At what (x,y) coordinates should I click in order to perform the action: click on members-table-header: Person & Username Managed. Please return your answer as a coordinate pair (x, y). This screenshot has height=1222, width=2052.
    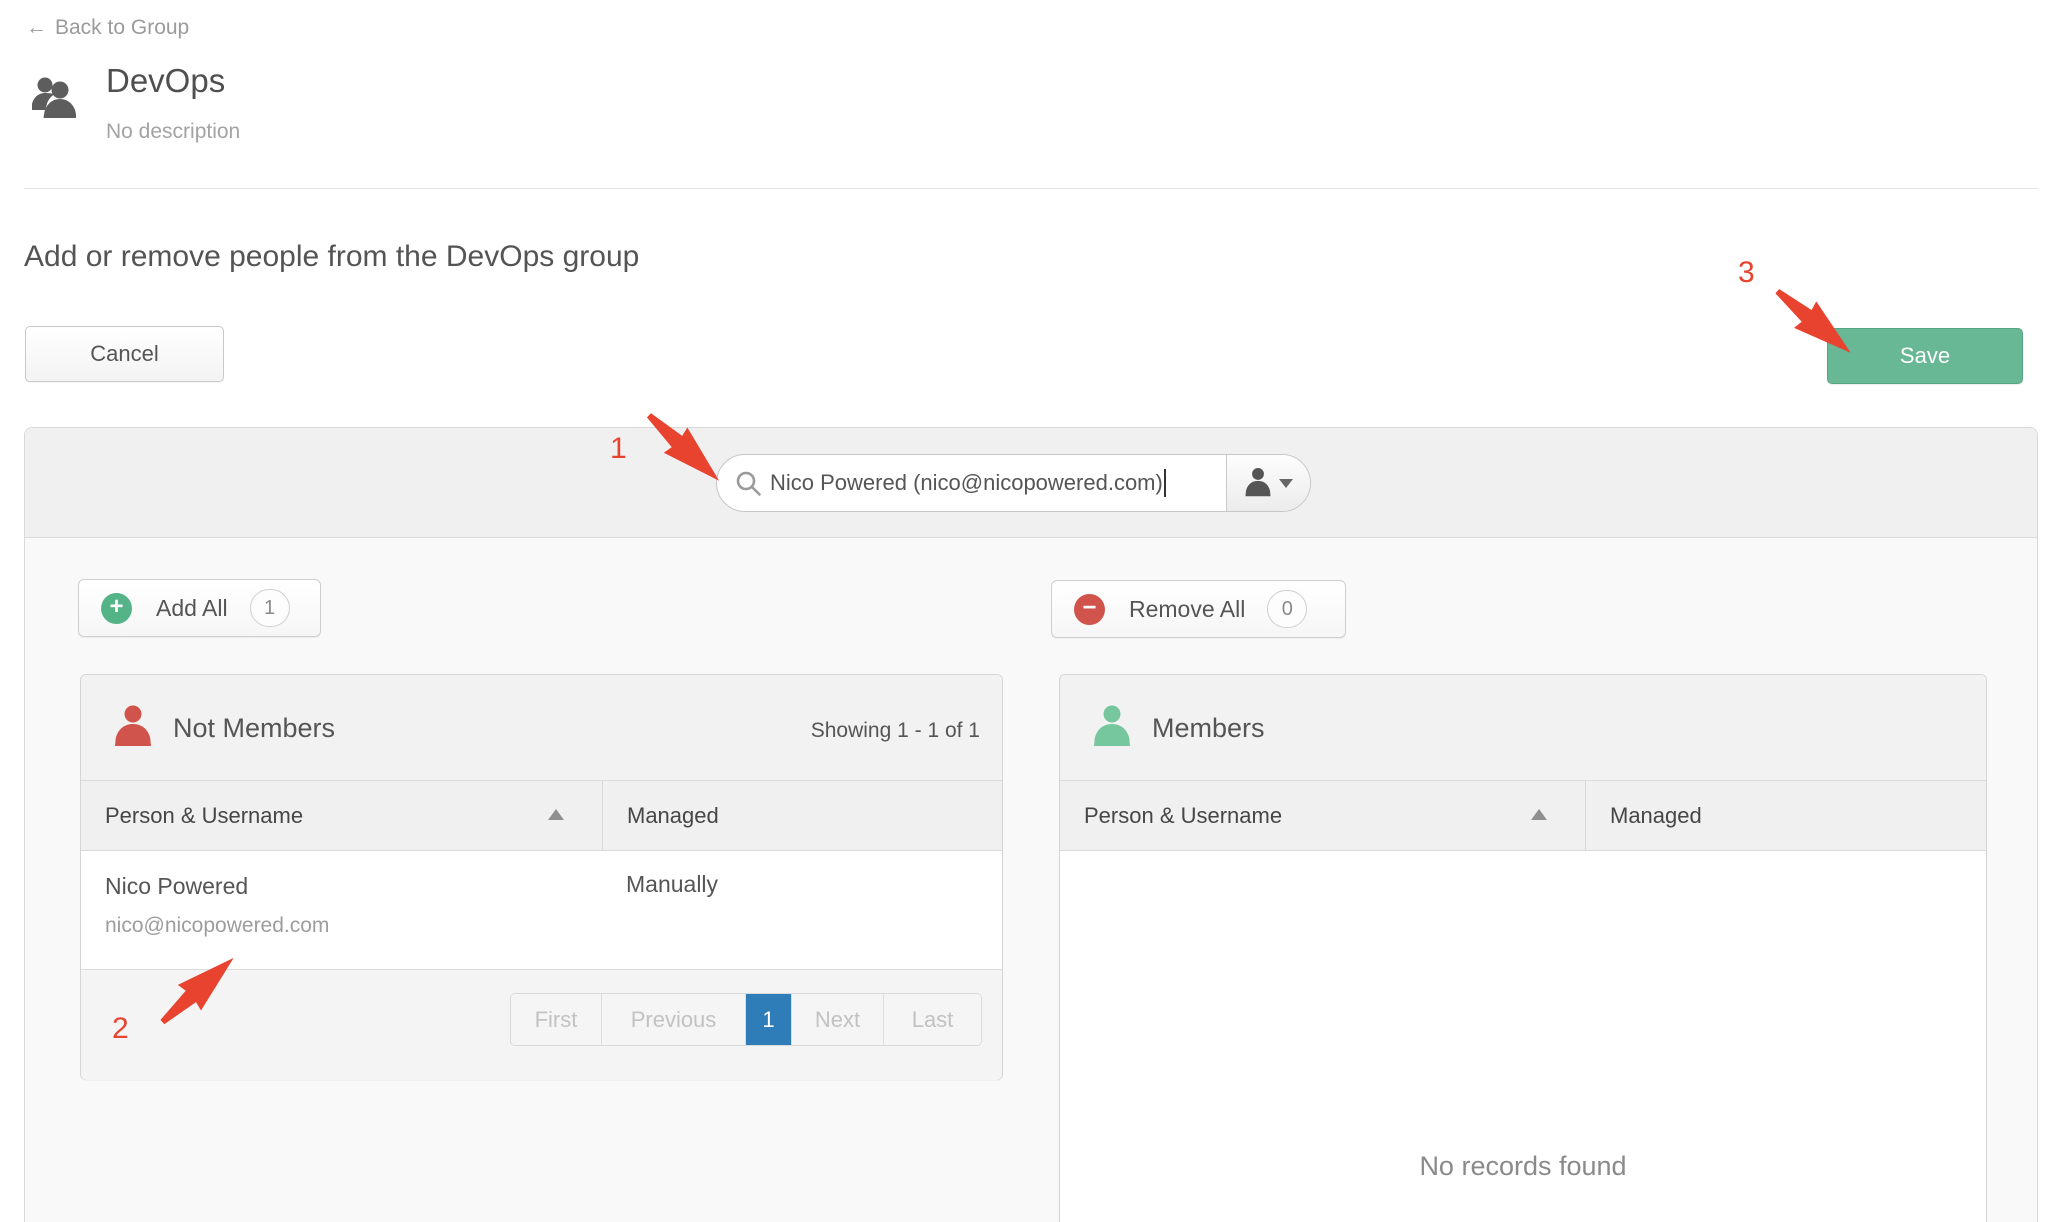
    Looking at the image, I should click on (1523, 816).